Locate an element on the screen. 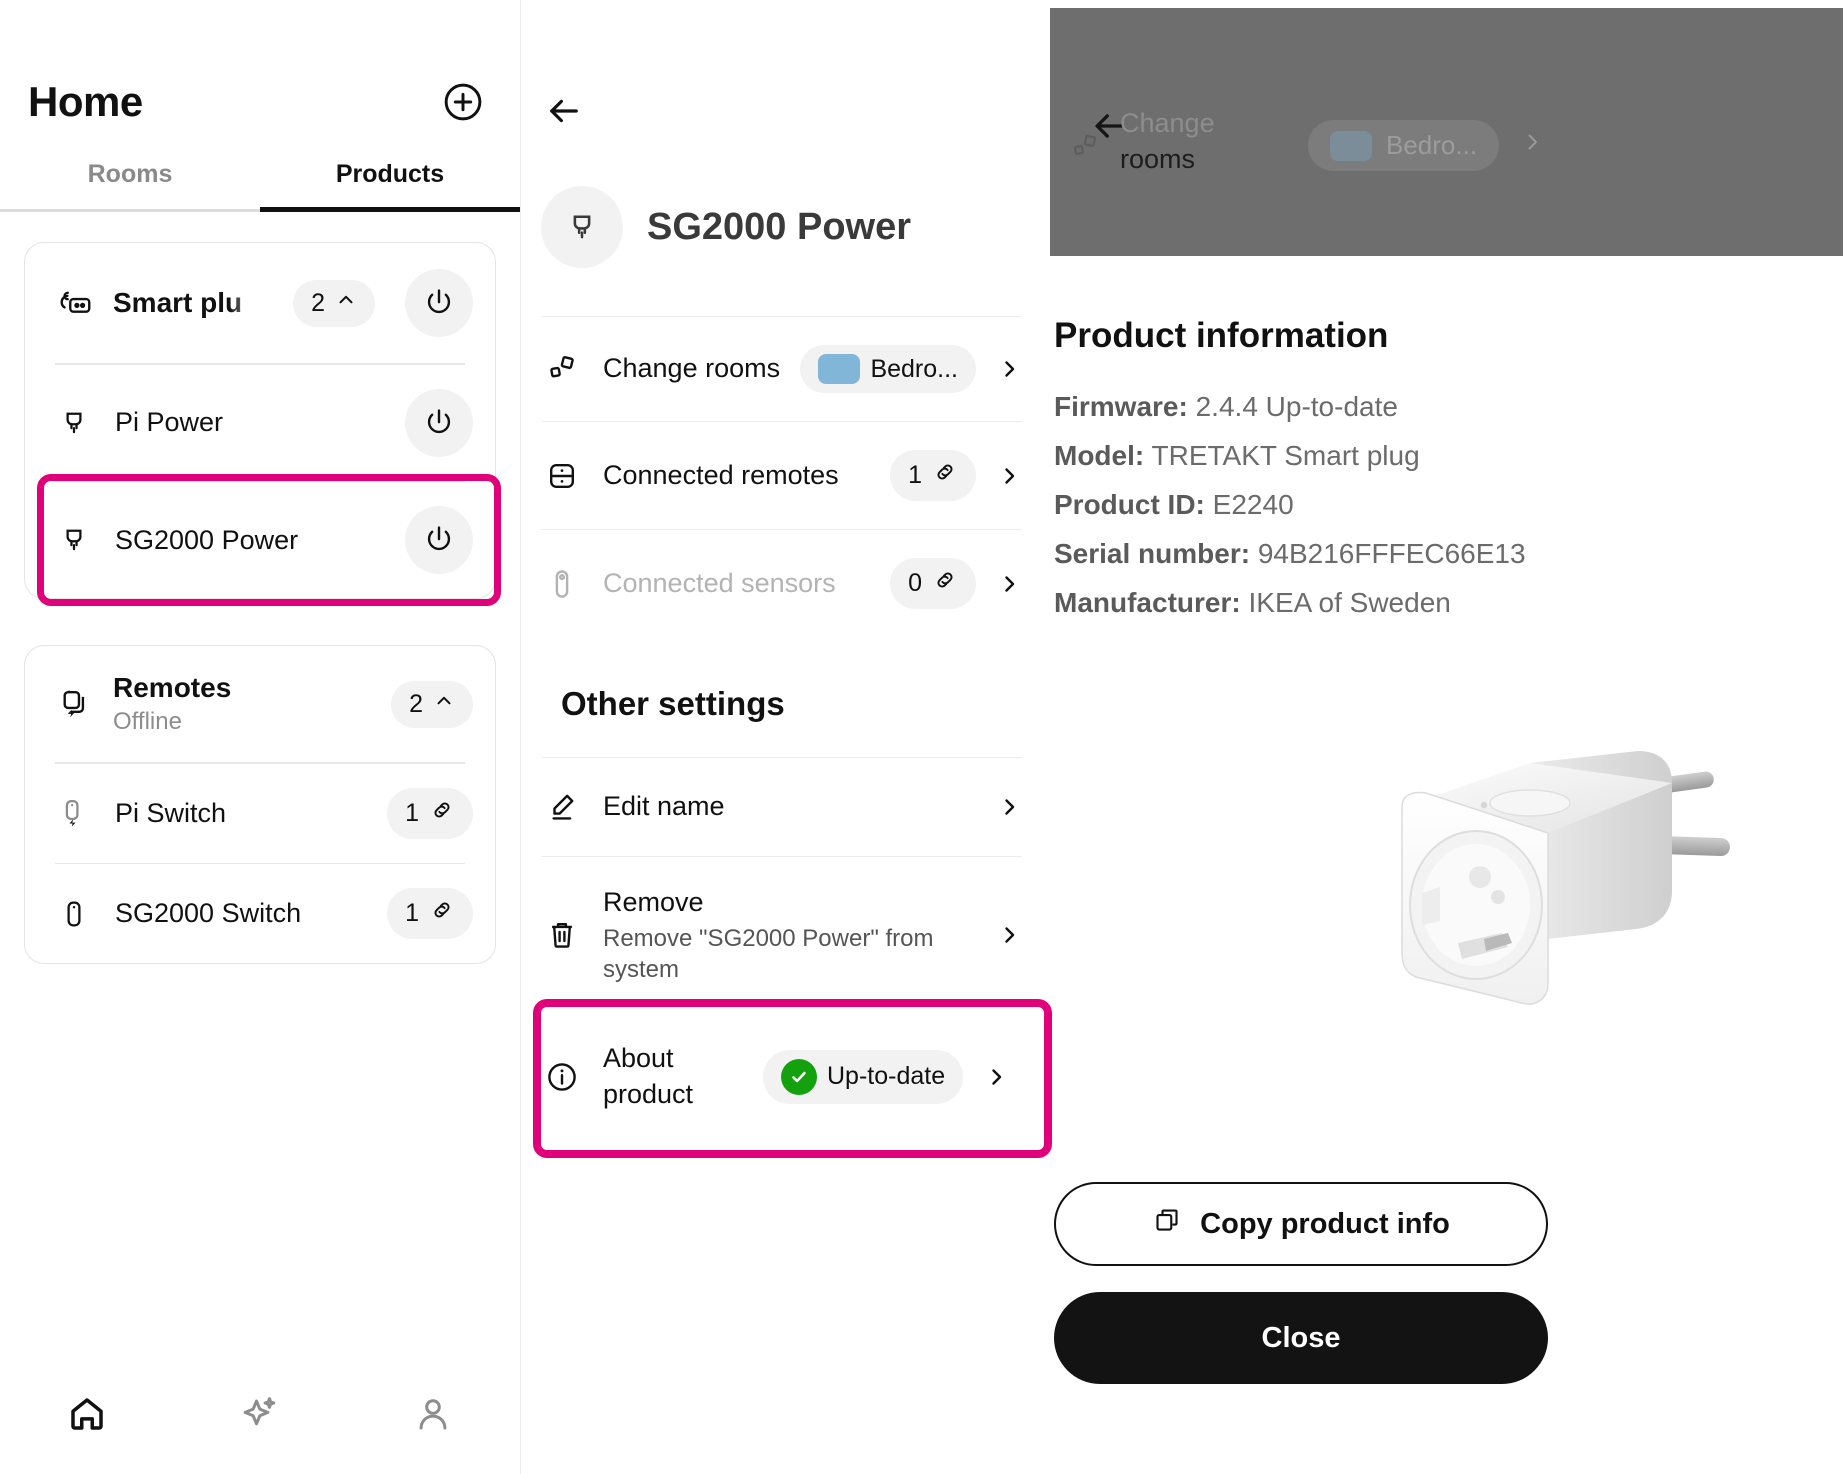 This screenshot has width=1843, height=1474. group-count-pill-remotes: 2 is located at coordinates (432, 704).